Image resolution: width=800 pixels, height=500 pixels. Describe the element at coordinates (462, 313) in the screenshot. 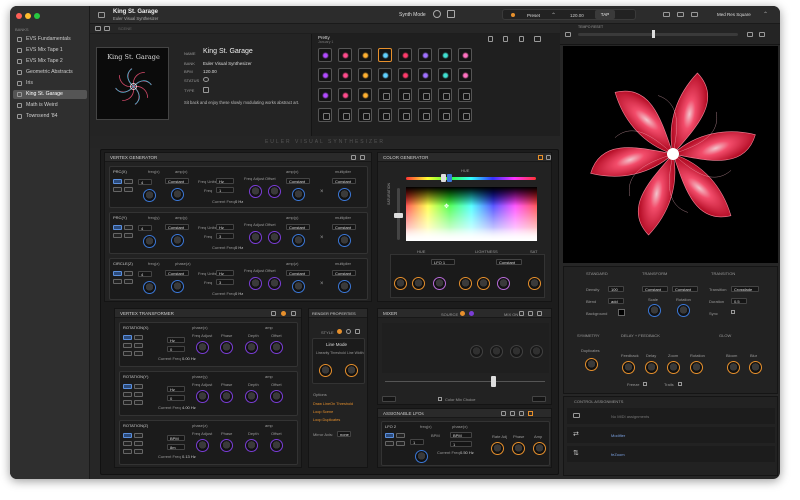

I see `source-a-icon` at that location.